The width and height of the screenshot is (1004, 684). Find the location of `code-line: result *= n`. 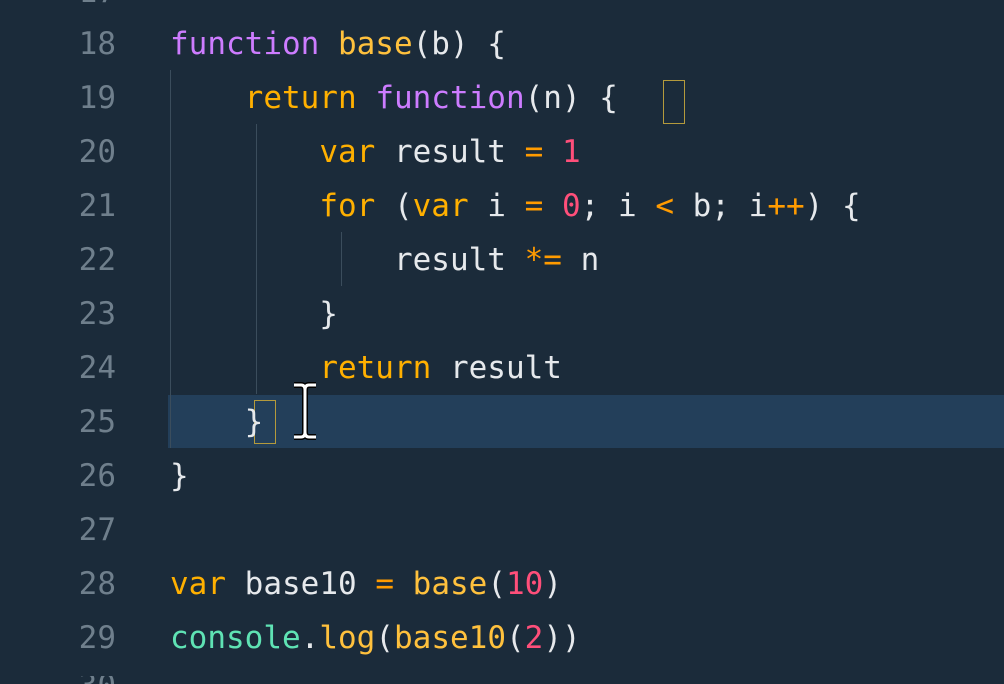

code-line: result *= n is located at coordinates (384, 260).